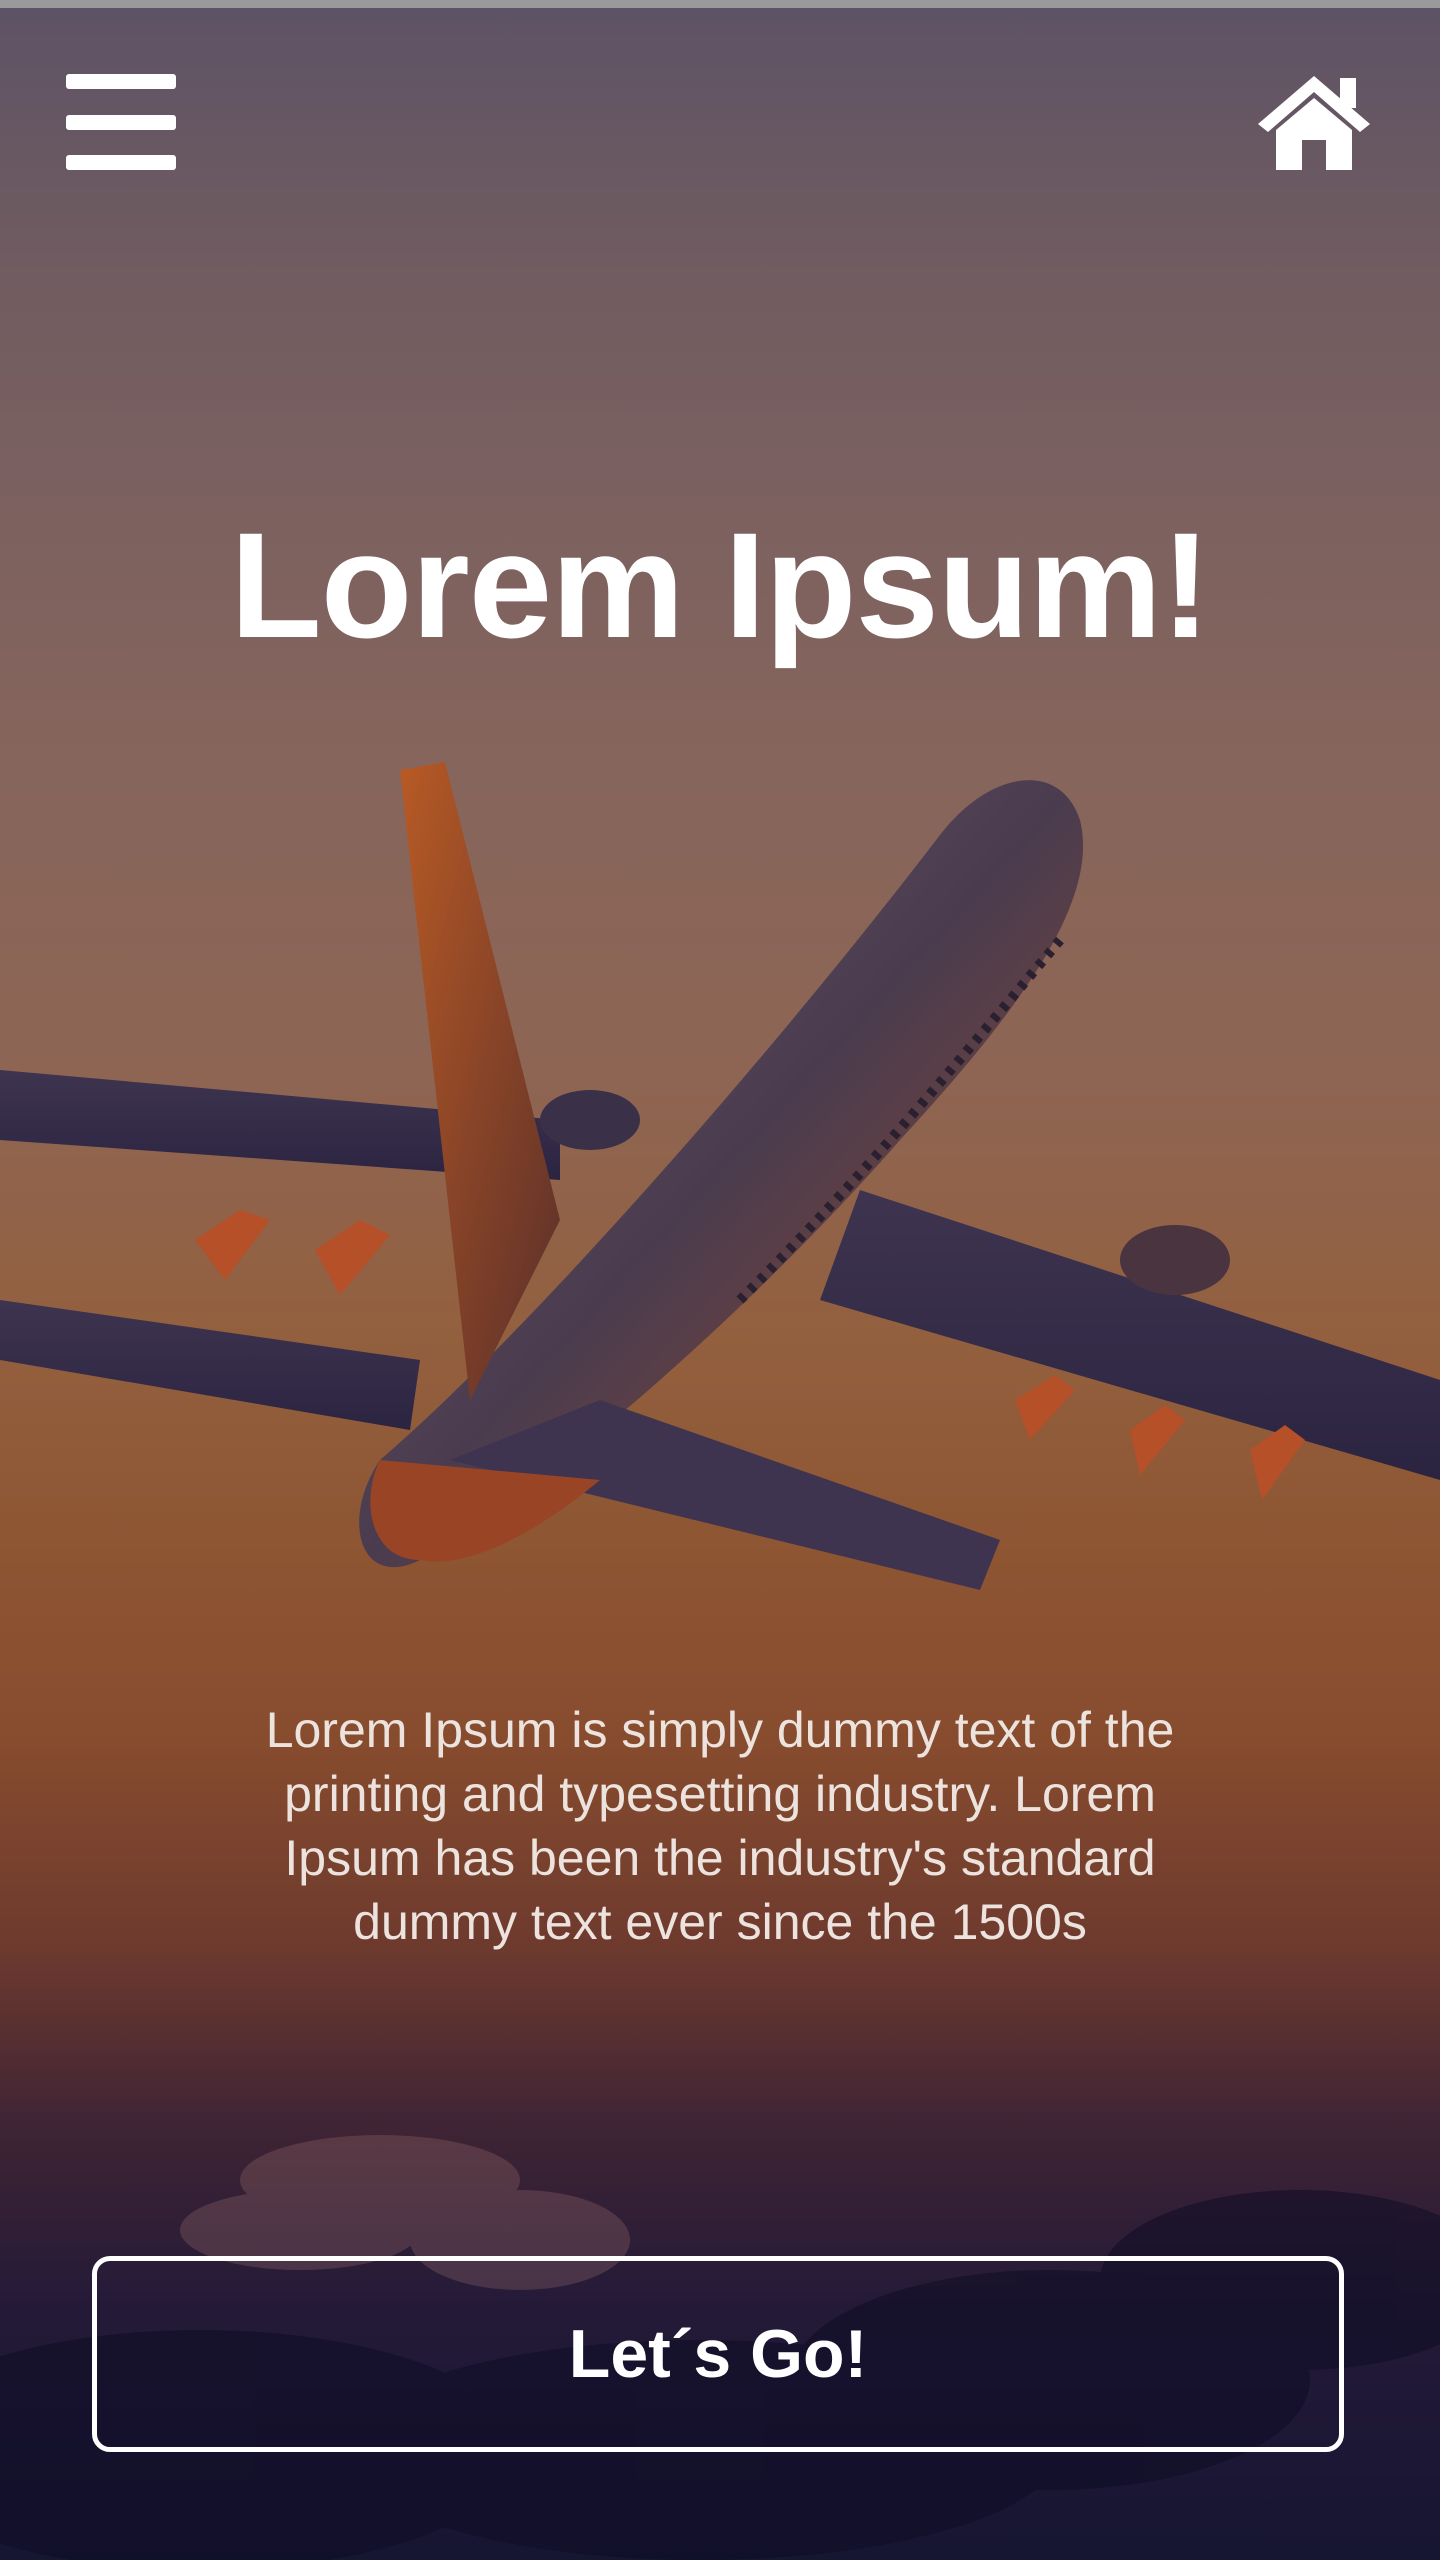  Describe the element at coordinates (121, 122) in the screenshot. I see `menu-button` at that location.